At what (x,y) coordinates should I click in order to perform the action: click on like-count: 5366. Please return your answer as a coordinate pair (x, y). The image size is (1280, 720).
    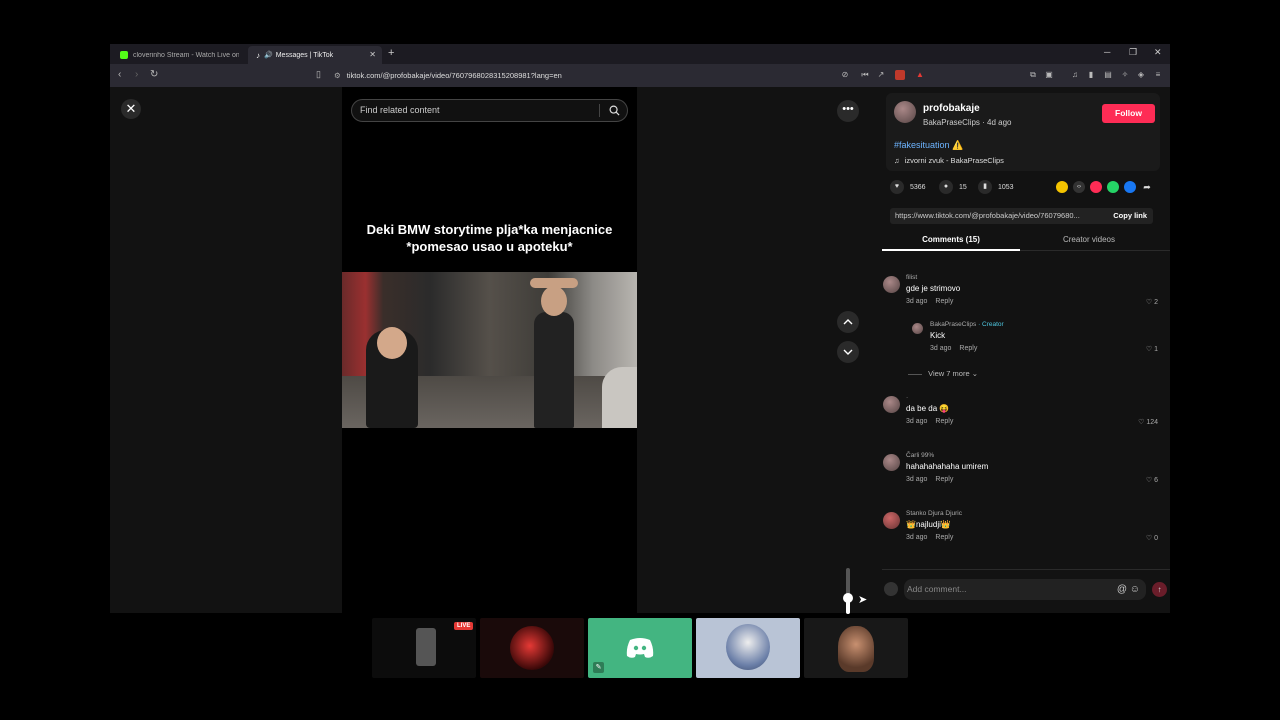
    Looking at the image, I should click on (918, 187).